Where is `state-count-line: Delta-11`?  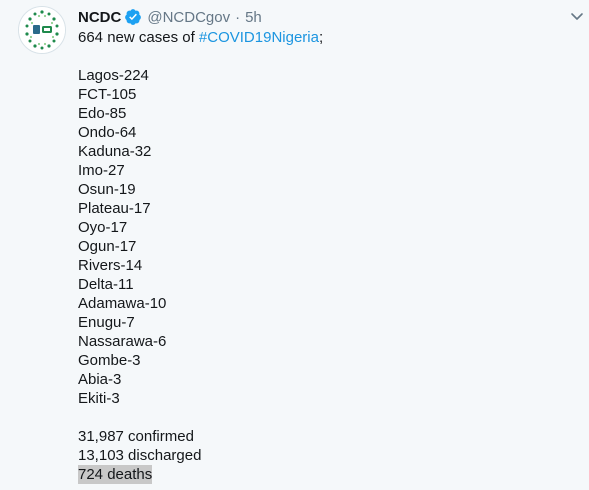
state-count-line: Delta-11 is located at coordinates (106, 284).